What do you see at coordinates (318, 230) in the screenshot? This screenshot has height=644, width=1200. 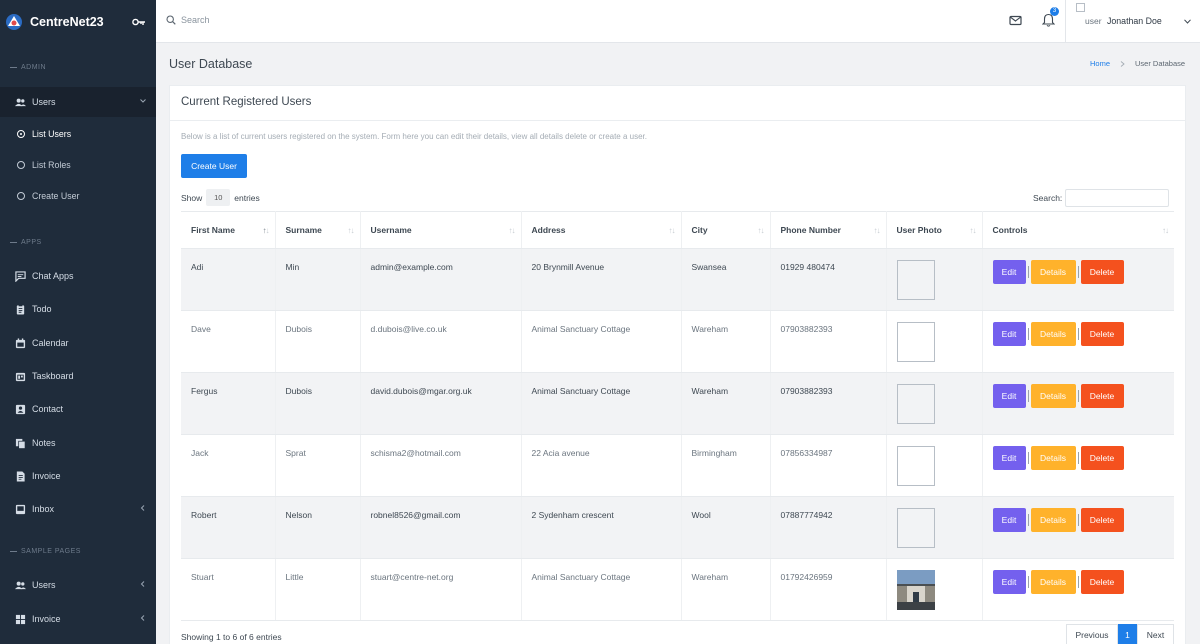 I see `col-surname: Surname ↑↓` at bounding box center [318, 230].